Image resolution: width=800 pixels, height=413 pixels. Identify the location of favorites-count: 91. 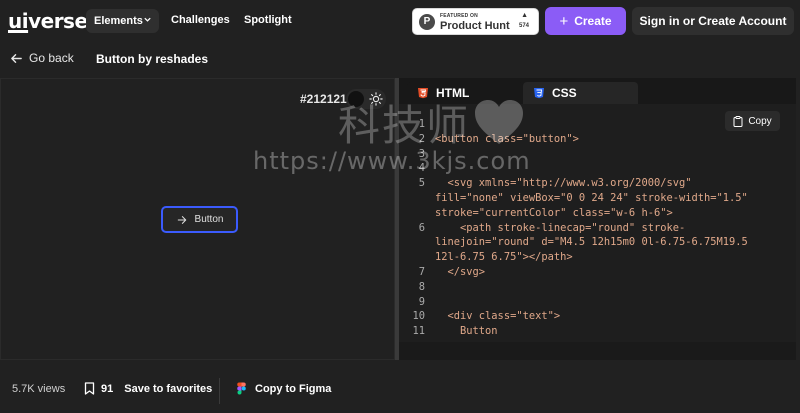
(107, 388).